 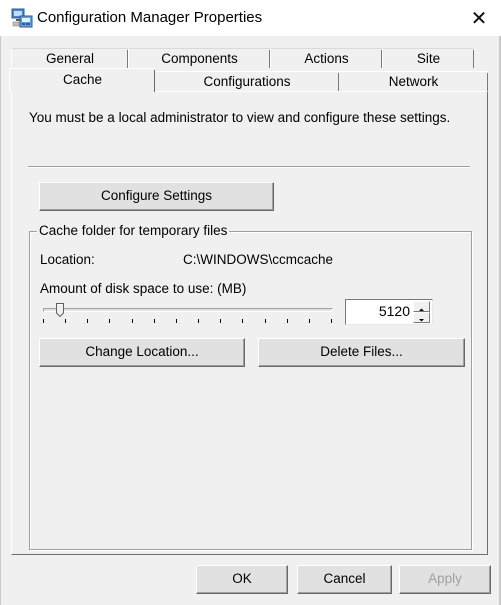 I want to click on tab-label: General, so click(x=70, y=58).